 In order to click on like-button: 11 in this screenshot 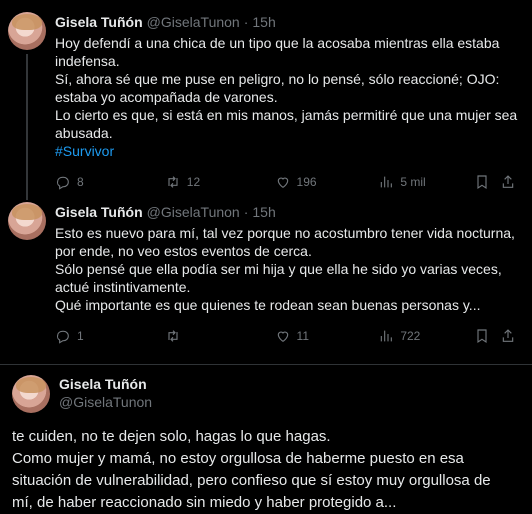, I will do `click(327, 336)`.